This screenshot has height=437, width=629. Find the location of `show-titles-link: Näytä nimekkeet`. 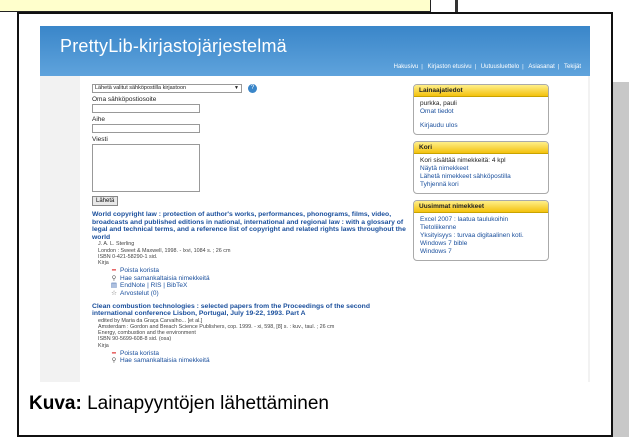

show-titles-link: Näytä nimekkeet is located at coordinates (481, 169).